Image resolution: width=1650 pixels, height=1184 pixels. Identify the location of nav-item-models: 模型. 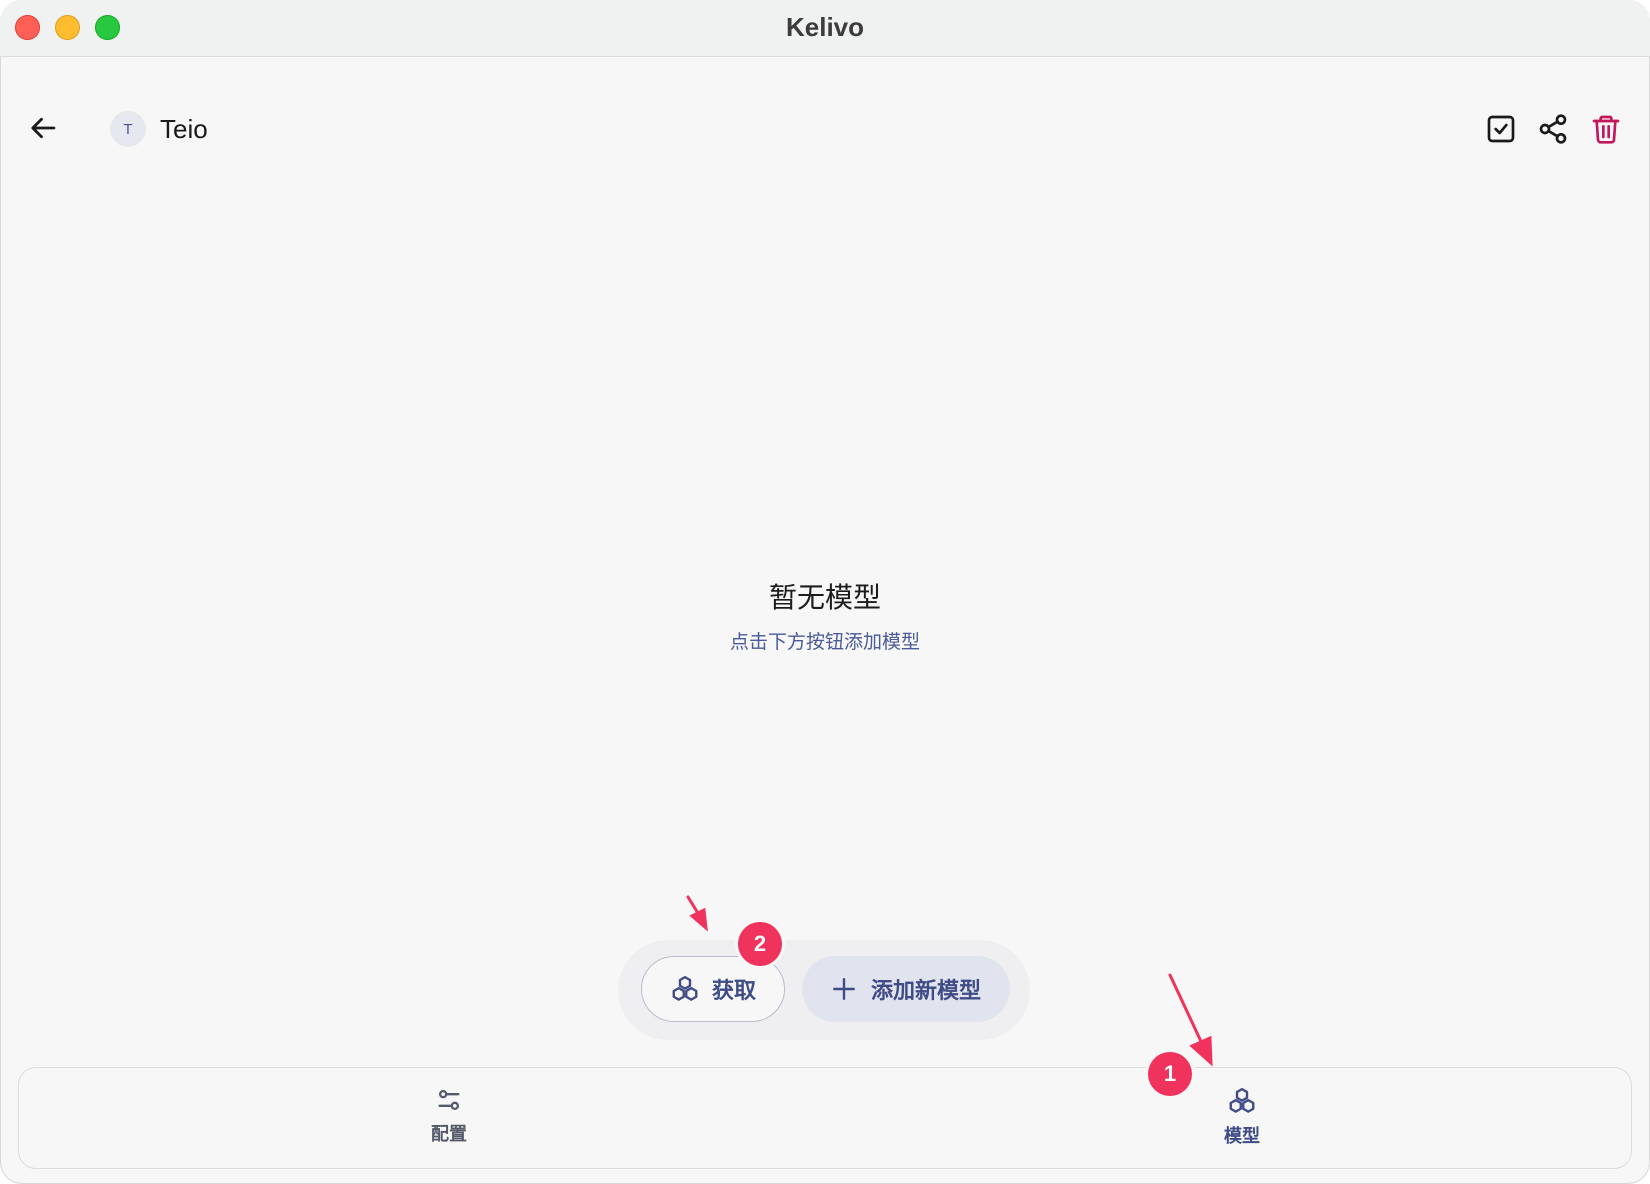
(1242, 1117).